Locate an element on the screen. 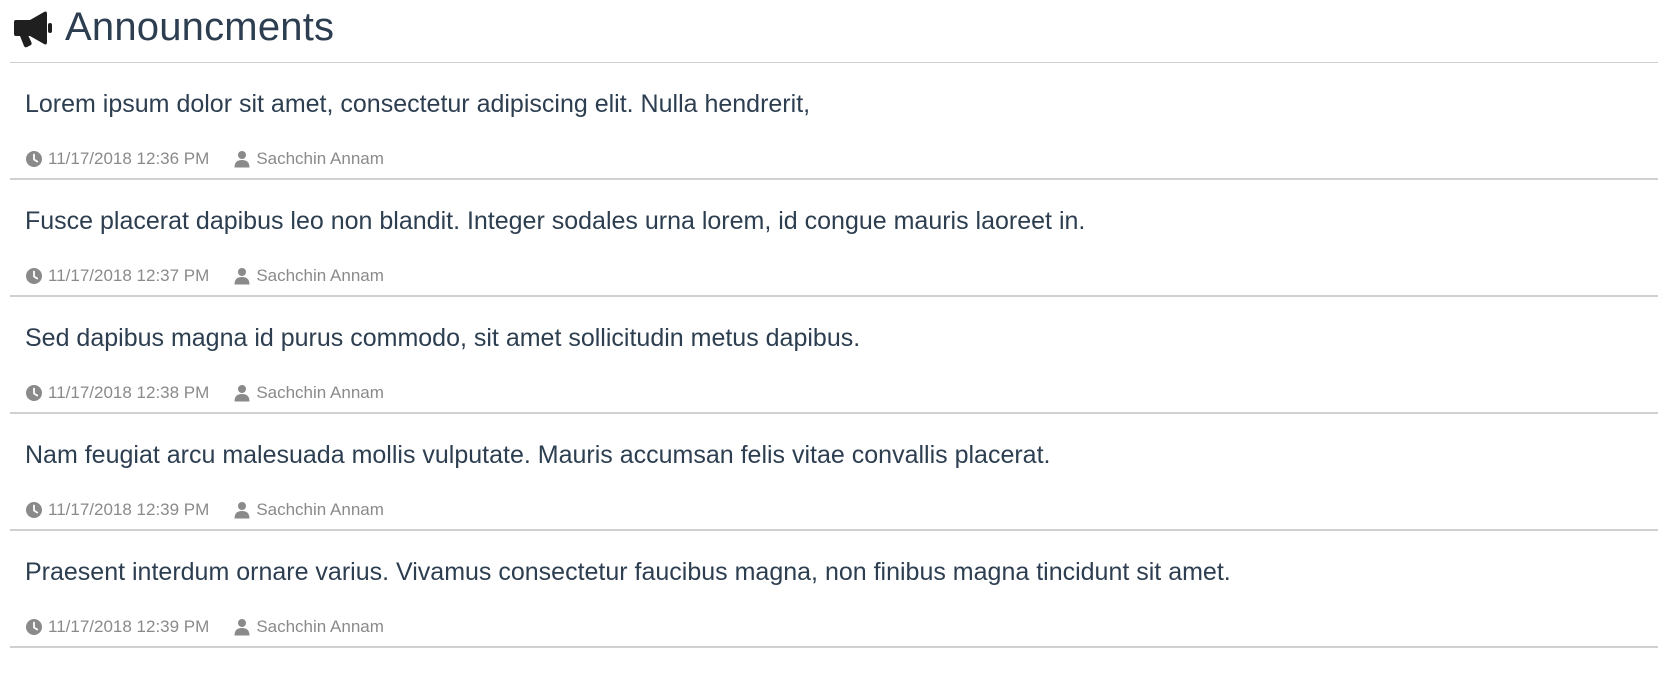  announcements-header: Announcments is located at coordinates (834, 31).